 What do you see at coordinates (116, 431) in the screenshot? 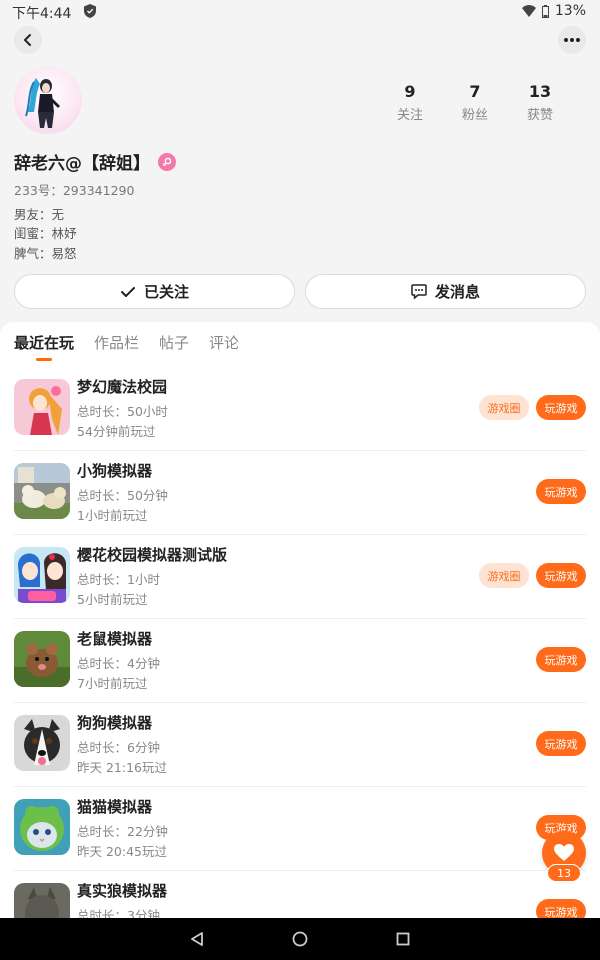
I see `game-last-played: 54分钟前玩过` at bounding box center [116, 431].